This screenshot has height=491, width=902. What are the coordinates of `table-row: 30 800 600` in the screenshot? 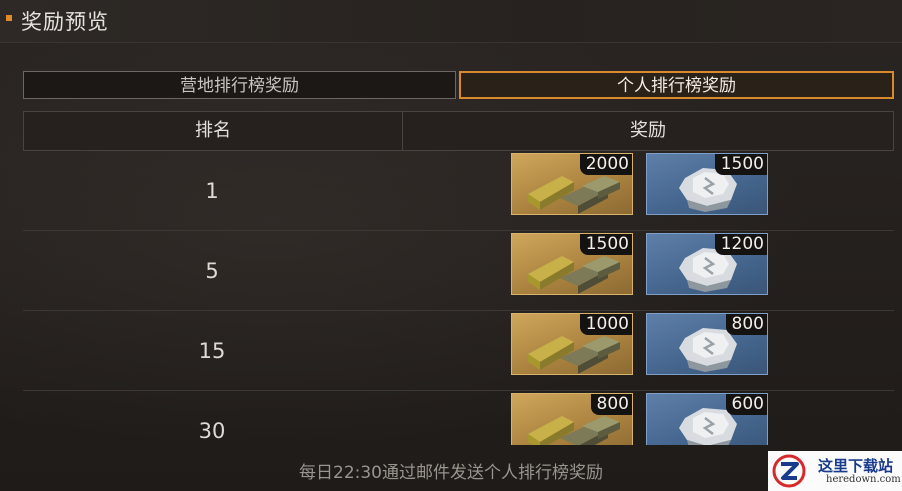 It's located at (458, 418).